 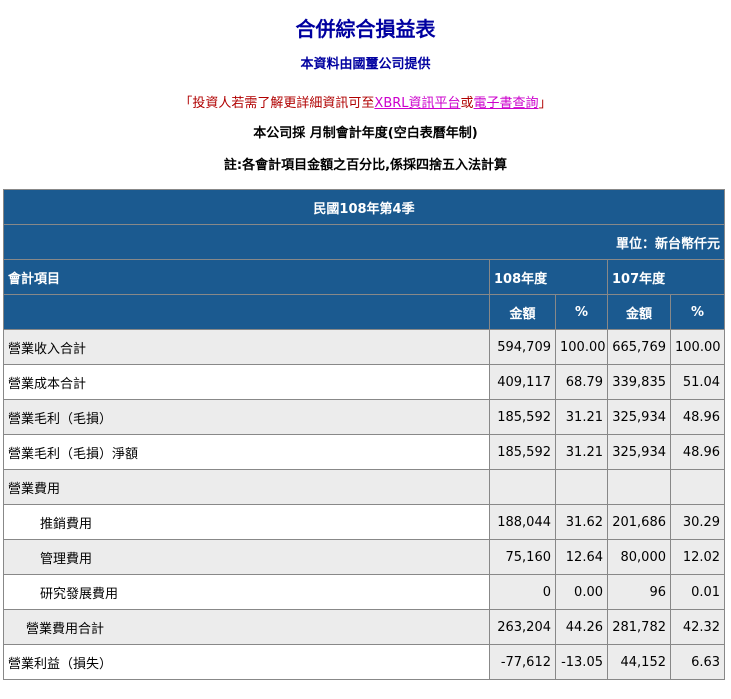 I want to click on row-label: 營業毛利（毛損）淨額, so click(x=246, y=452).